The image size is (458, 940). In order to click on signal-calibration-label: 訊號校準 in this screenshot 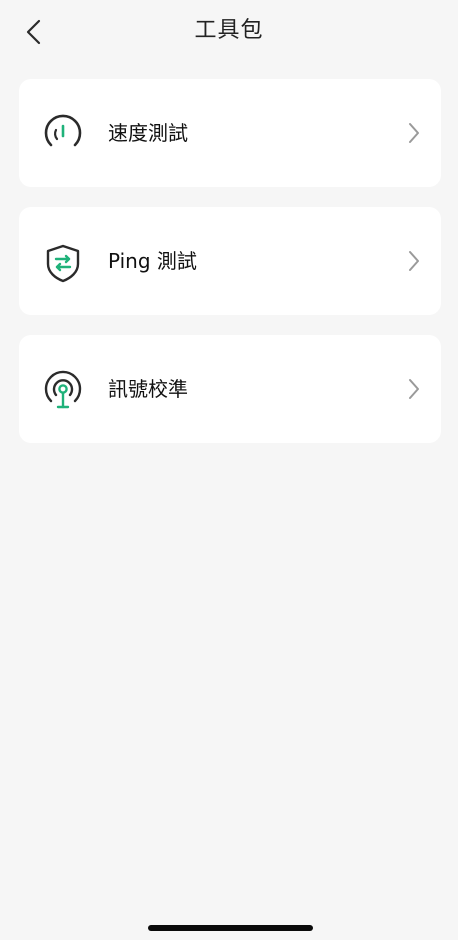, I will do `click(148, 389)`.